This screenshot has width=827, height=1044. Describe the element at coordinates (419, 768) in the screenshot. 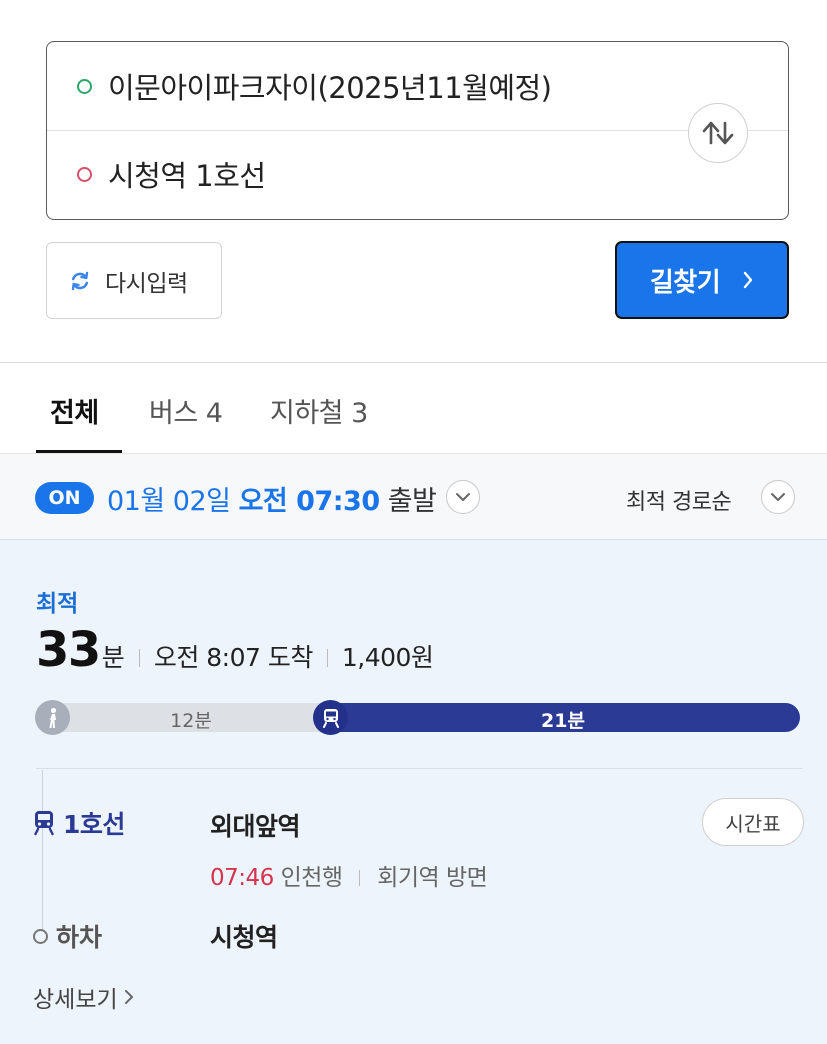

I see `card-divider` at that location.